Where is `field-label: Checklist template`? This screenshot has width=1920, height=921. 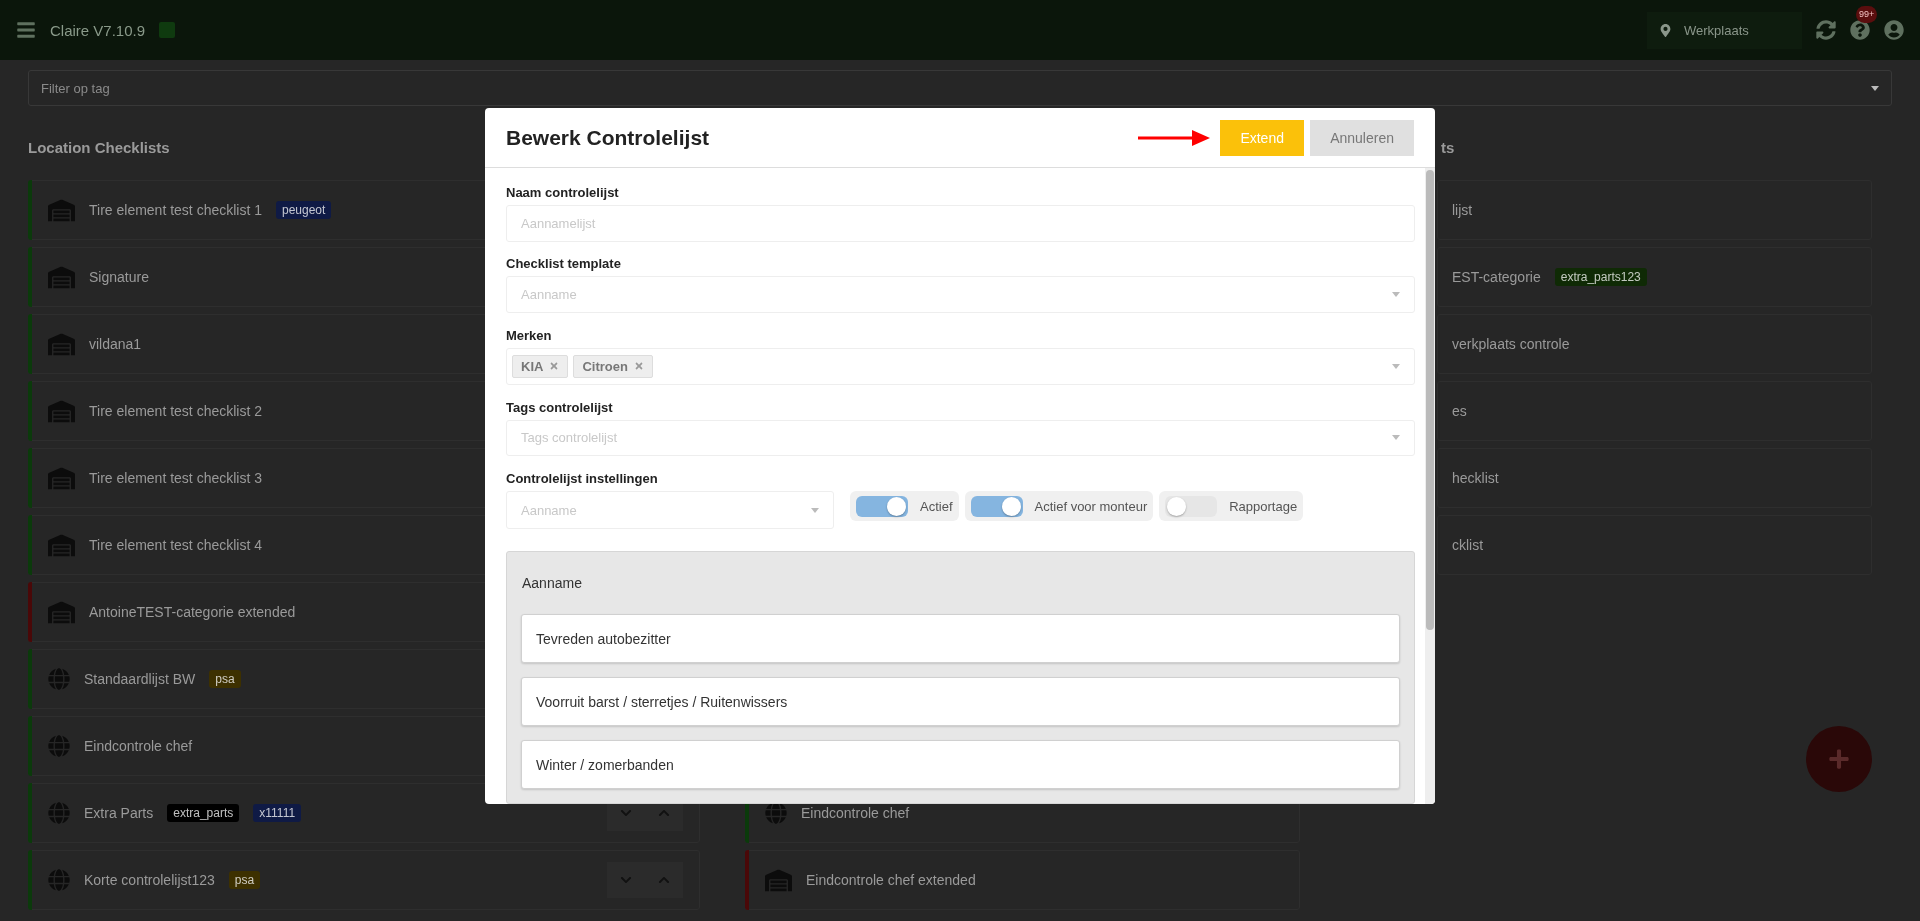
field-label: Checklist template is located at coordinates (564, 264).